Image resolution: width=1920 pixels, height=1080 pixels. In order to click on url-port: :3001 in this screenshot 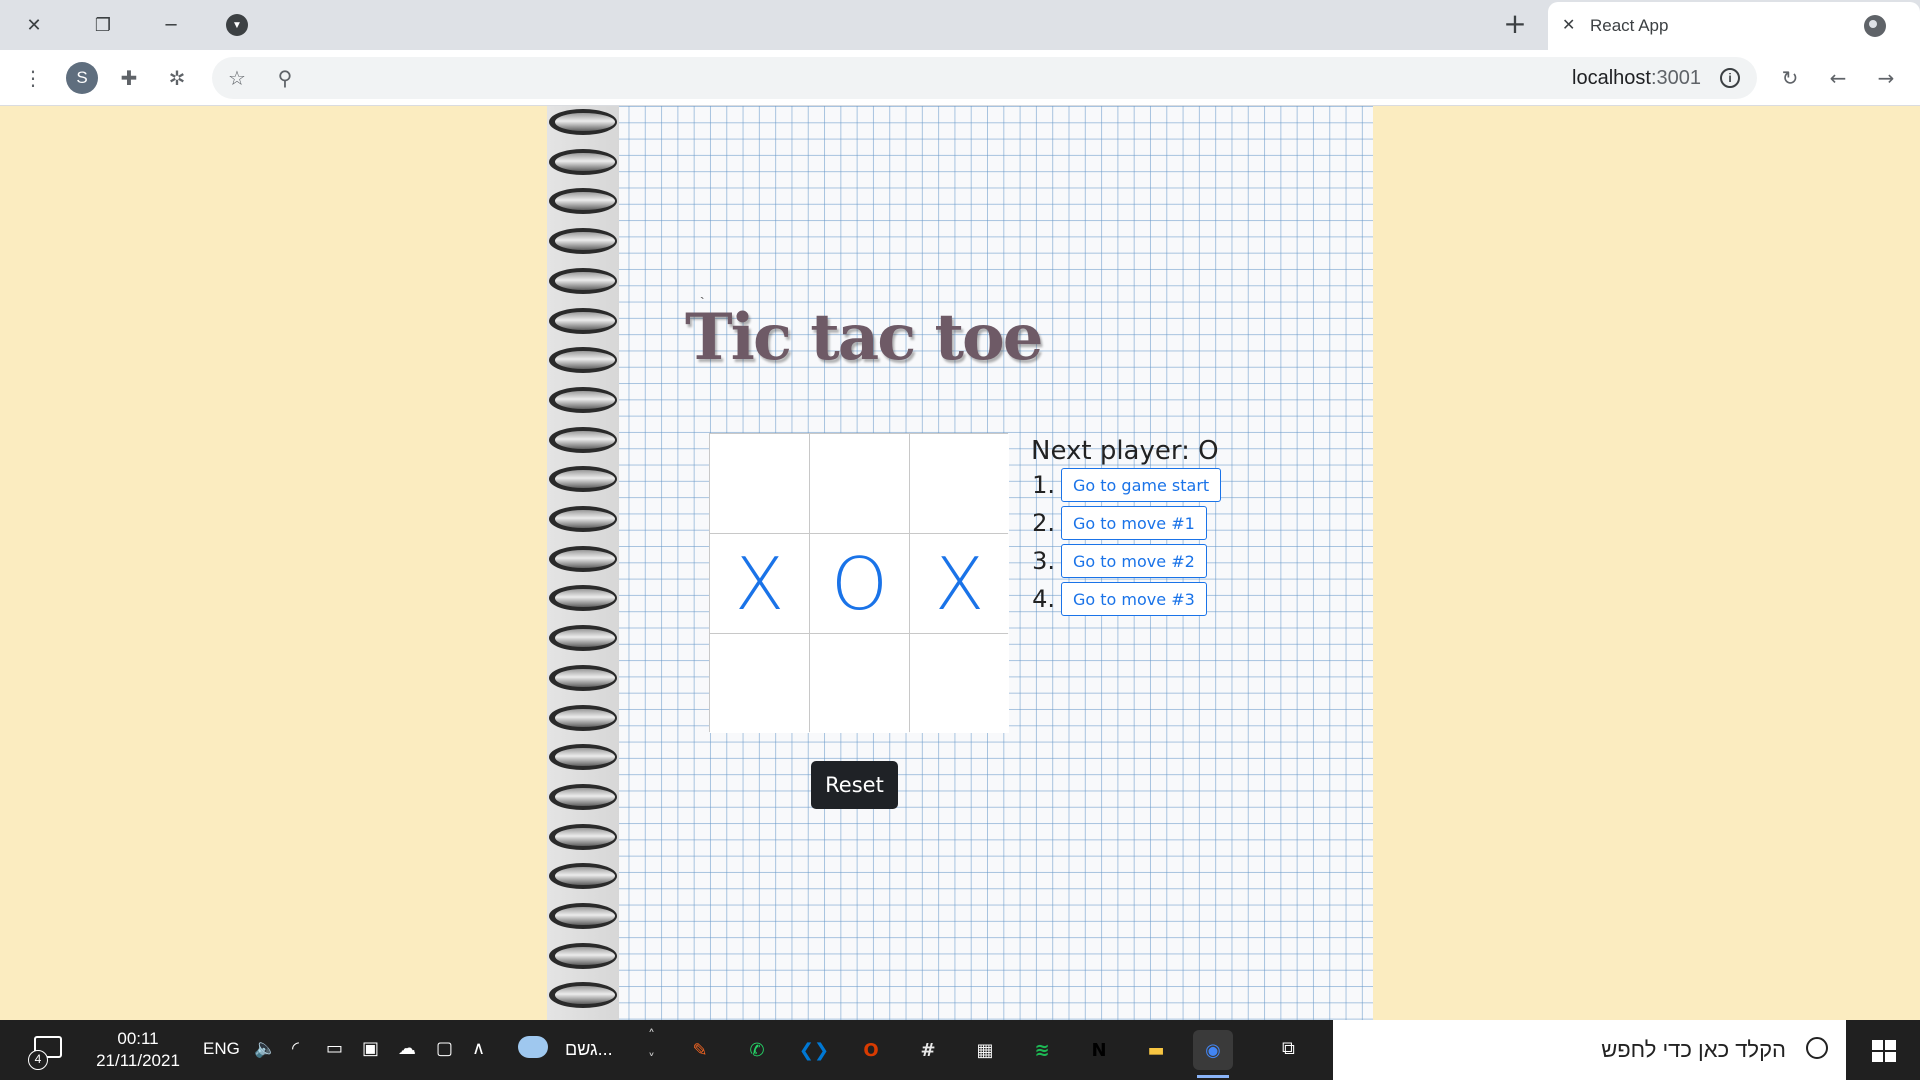, I will do `click(1675, 78)`.